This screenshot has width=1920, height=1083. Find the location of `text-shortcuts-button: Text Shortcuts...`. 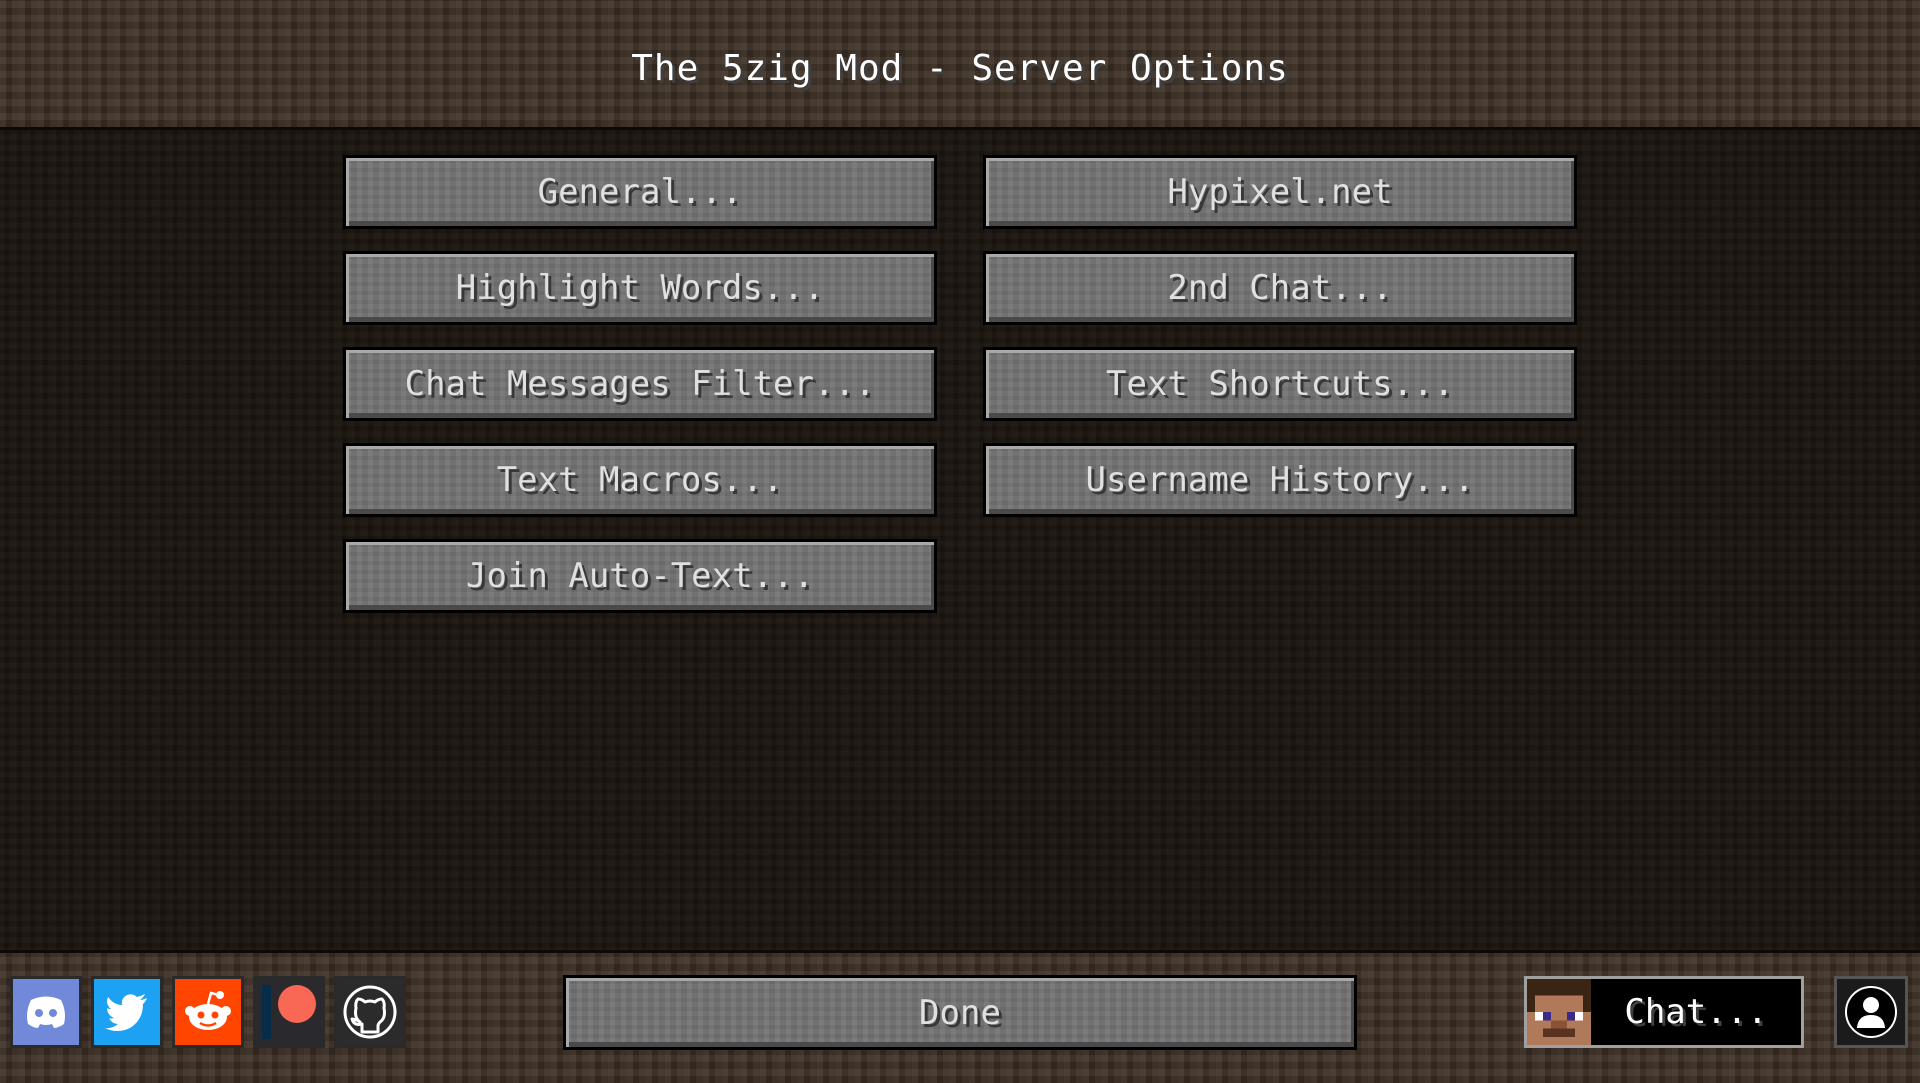

text-shortcuts-button: Text Shortcuts... is located at coordinates (1280, 384).